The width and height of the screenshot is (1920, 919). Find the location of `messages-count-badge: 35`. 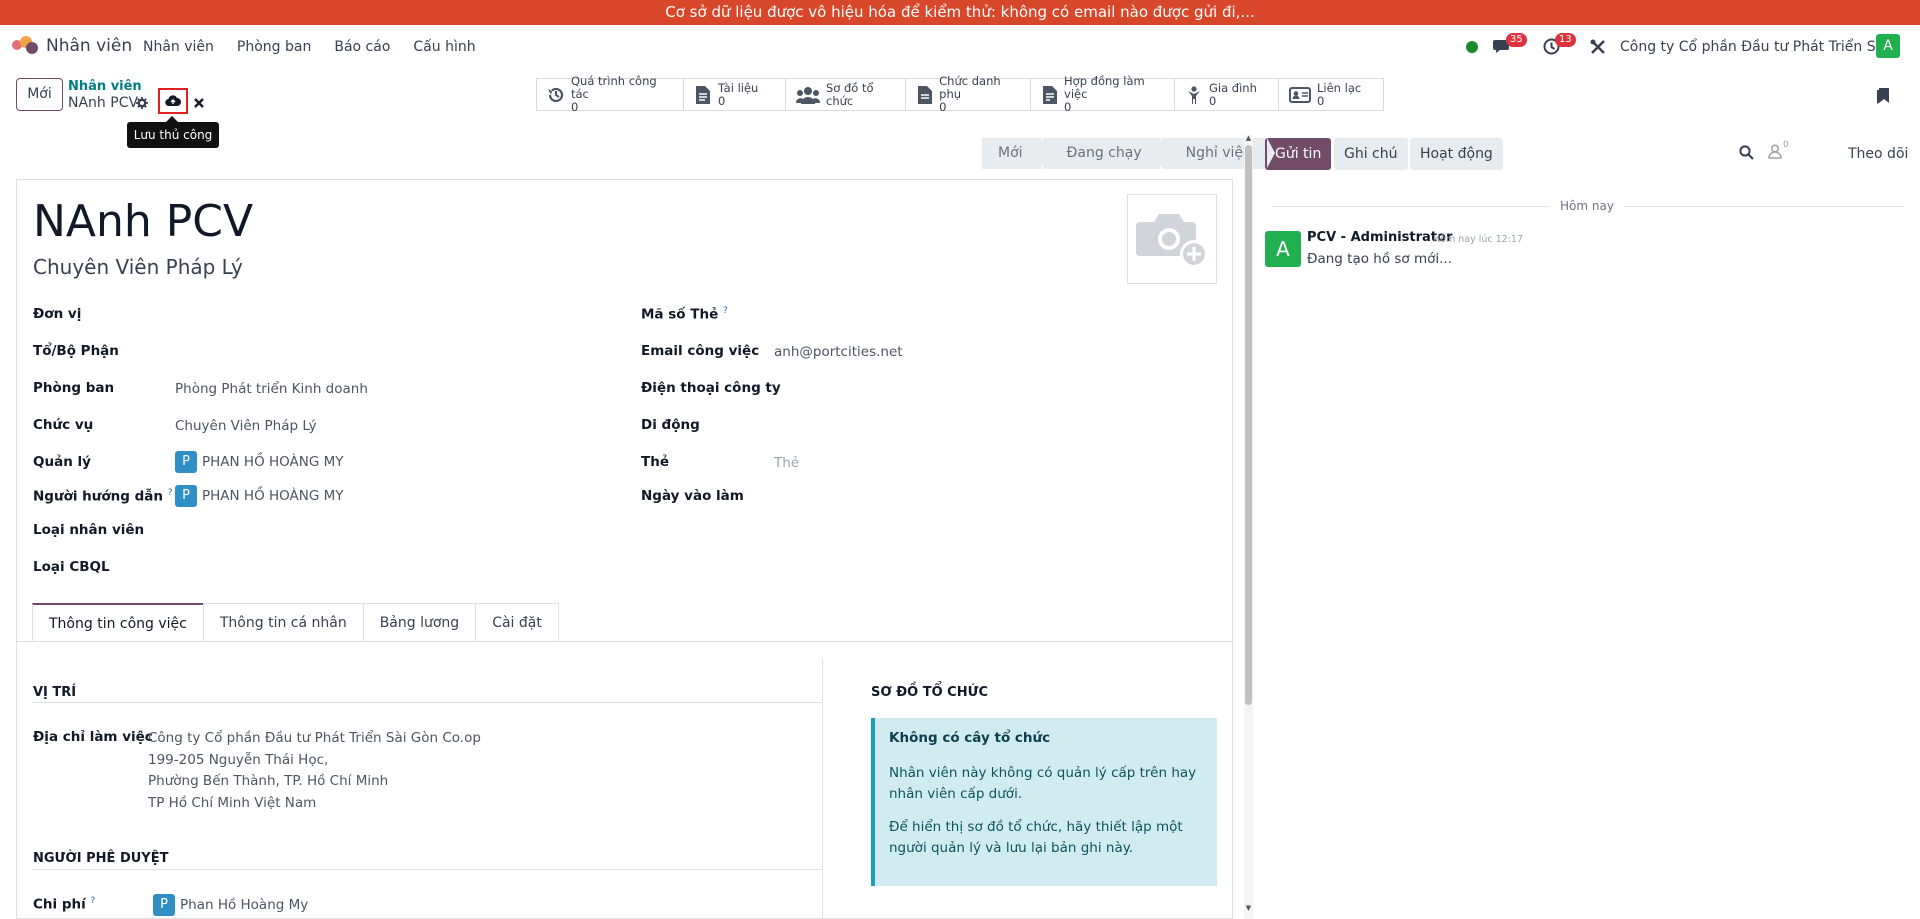

messages-count-badge: 35 is located at coordinates (1516, 40).